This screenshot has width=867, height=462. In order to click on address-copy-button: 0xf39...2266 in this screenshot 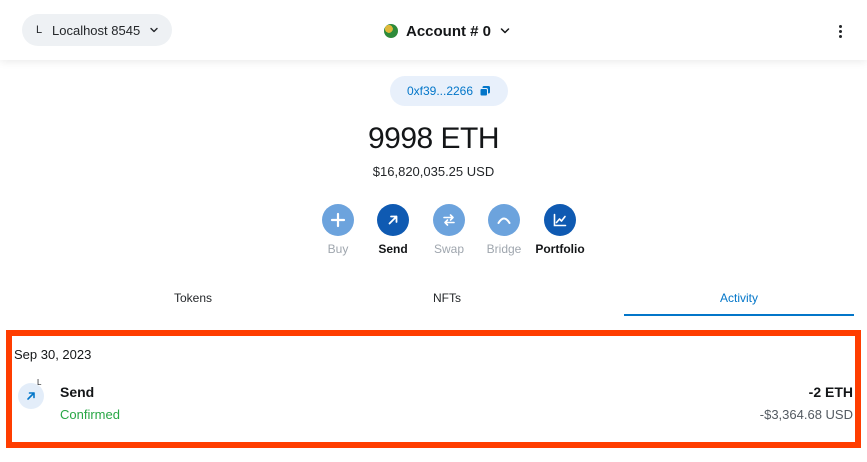, I will do `click(449, 91)`.